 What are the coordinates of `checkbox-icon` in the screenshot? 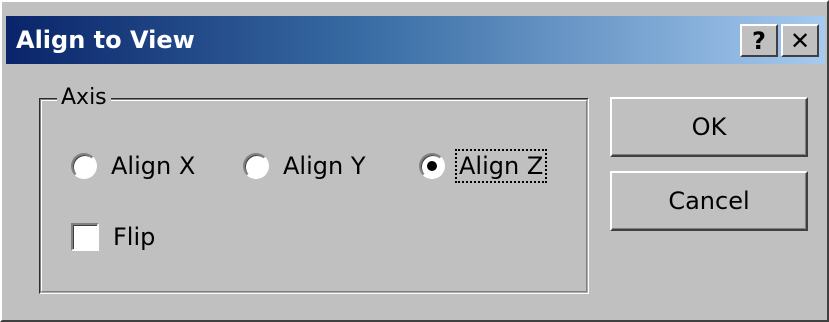 It's located at (85, 237).